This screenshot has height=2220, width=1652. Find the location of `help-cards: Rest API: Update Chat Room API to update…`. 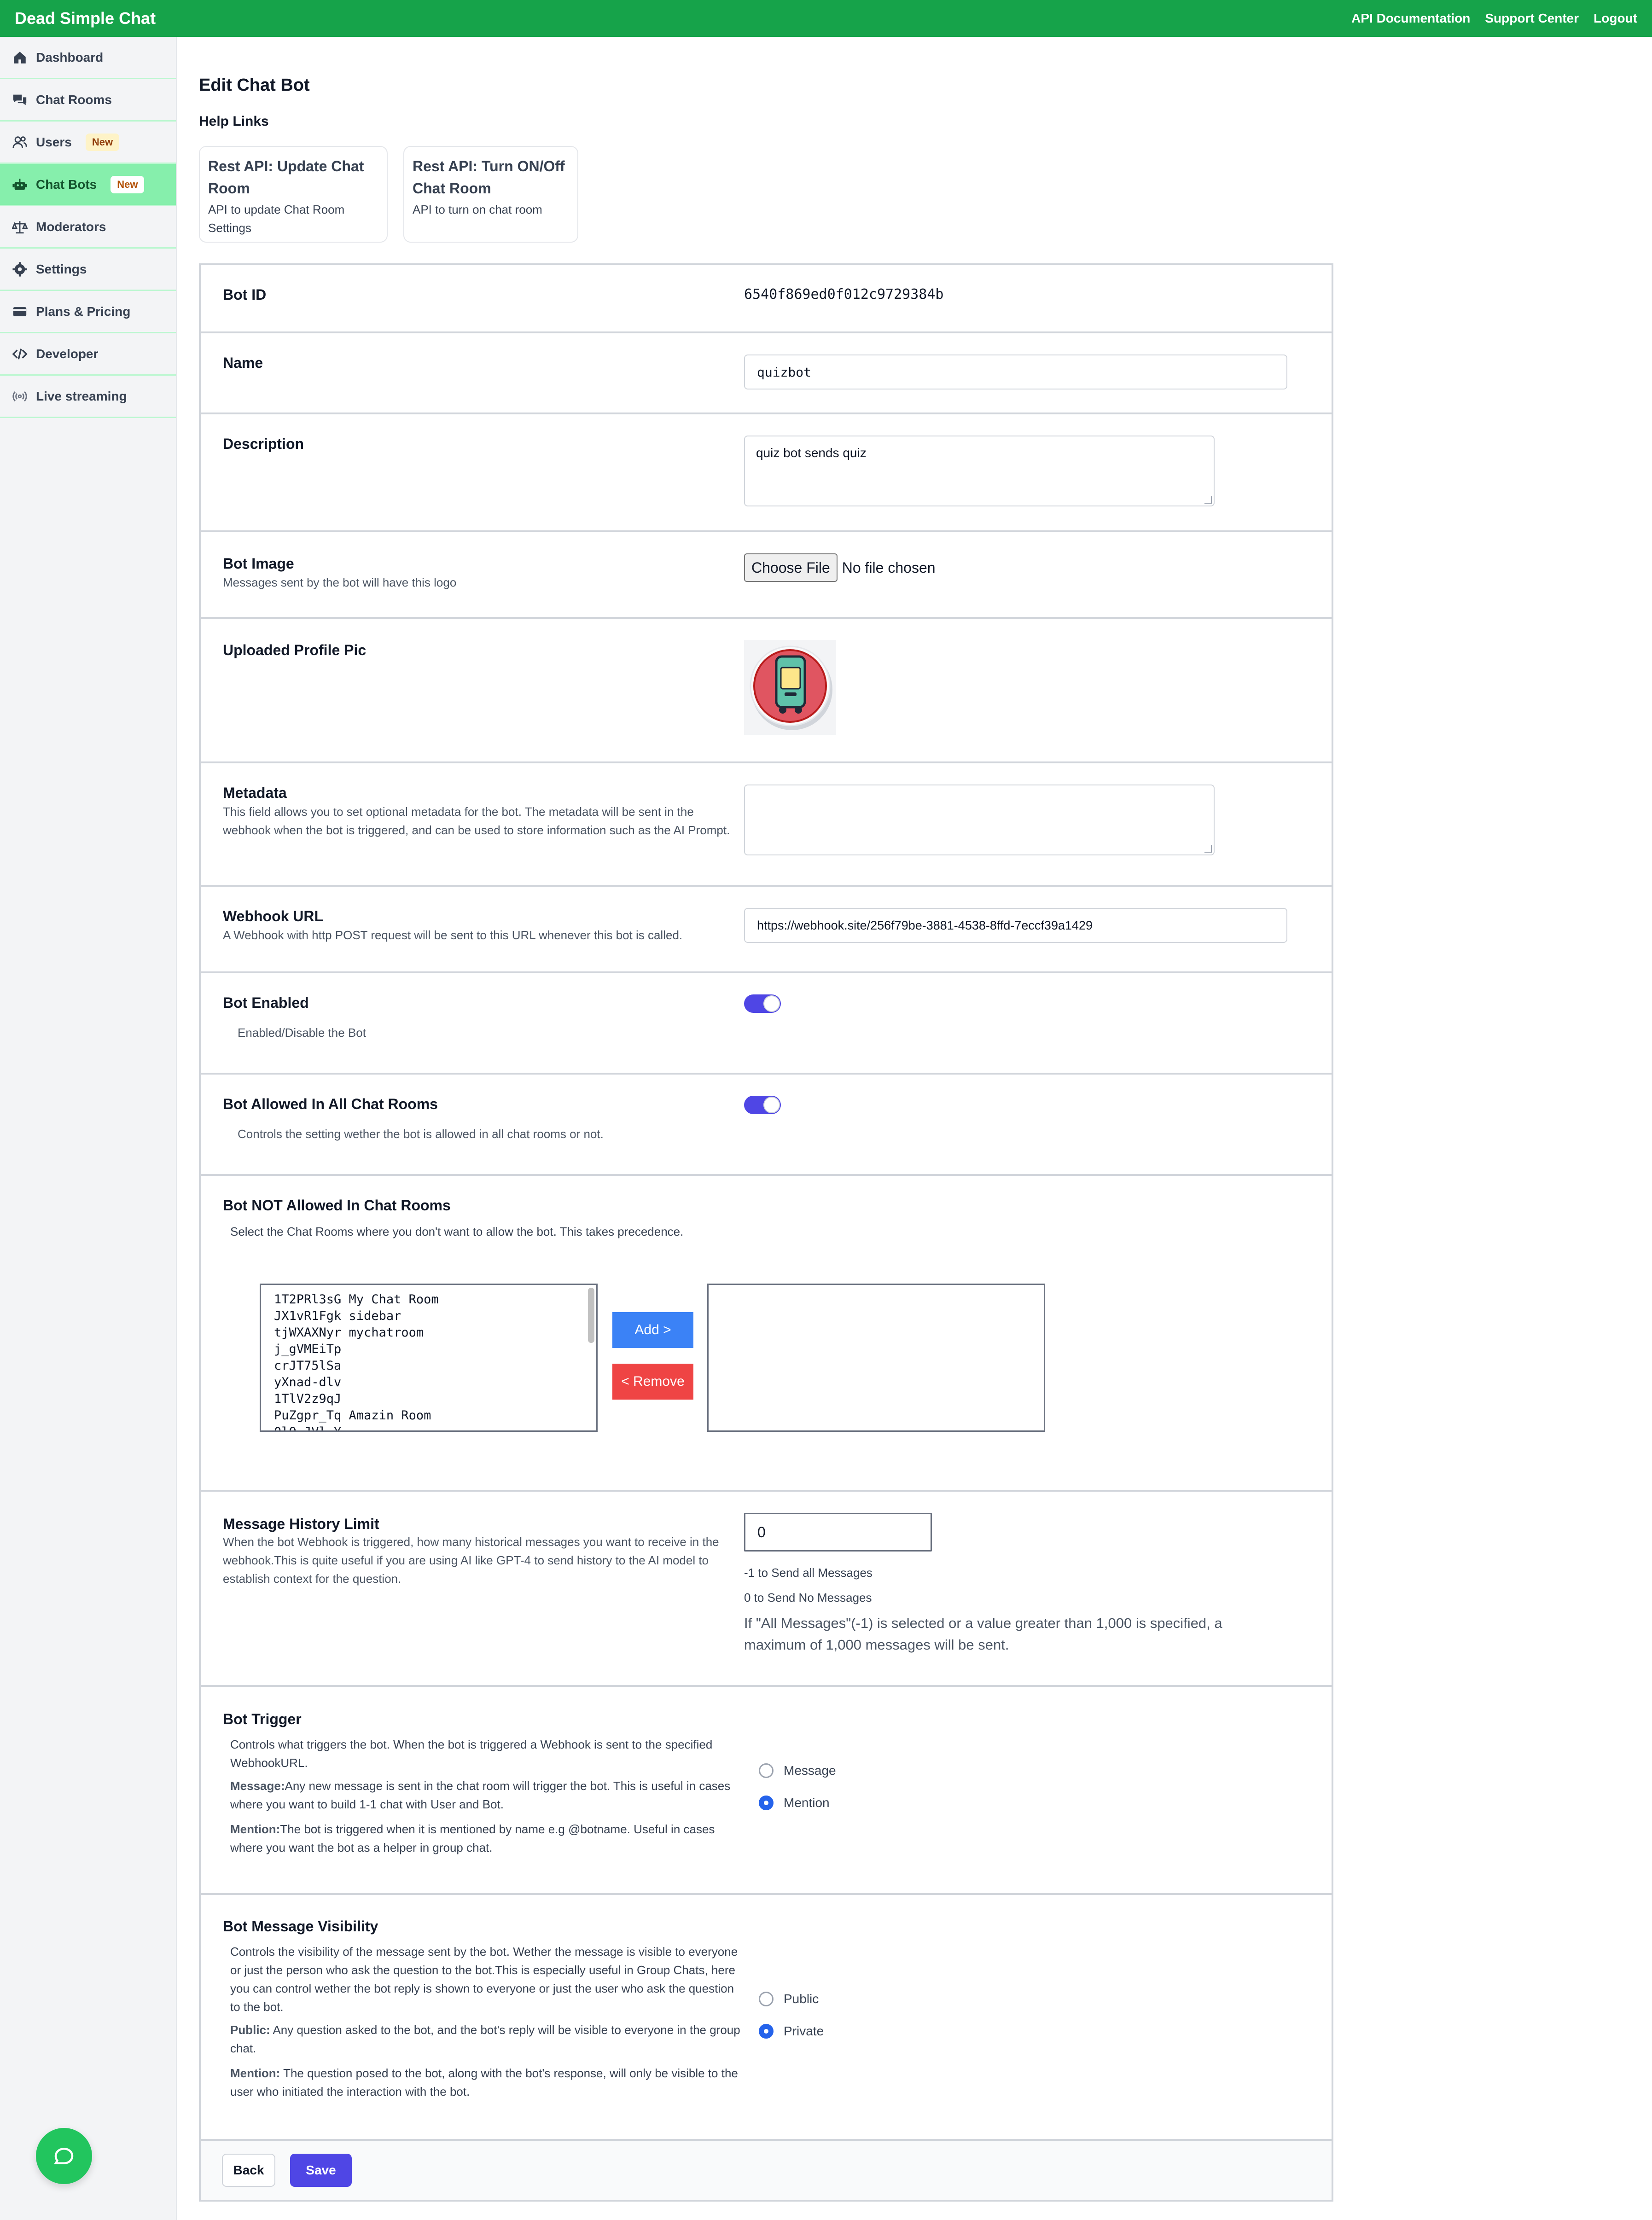

help-cards: Rest API: Update Chat Room API to update… is located at coordinates (912, 194).